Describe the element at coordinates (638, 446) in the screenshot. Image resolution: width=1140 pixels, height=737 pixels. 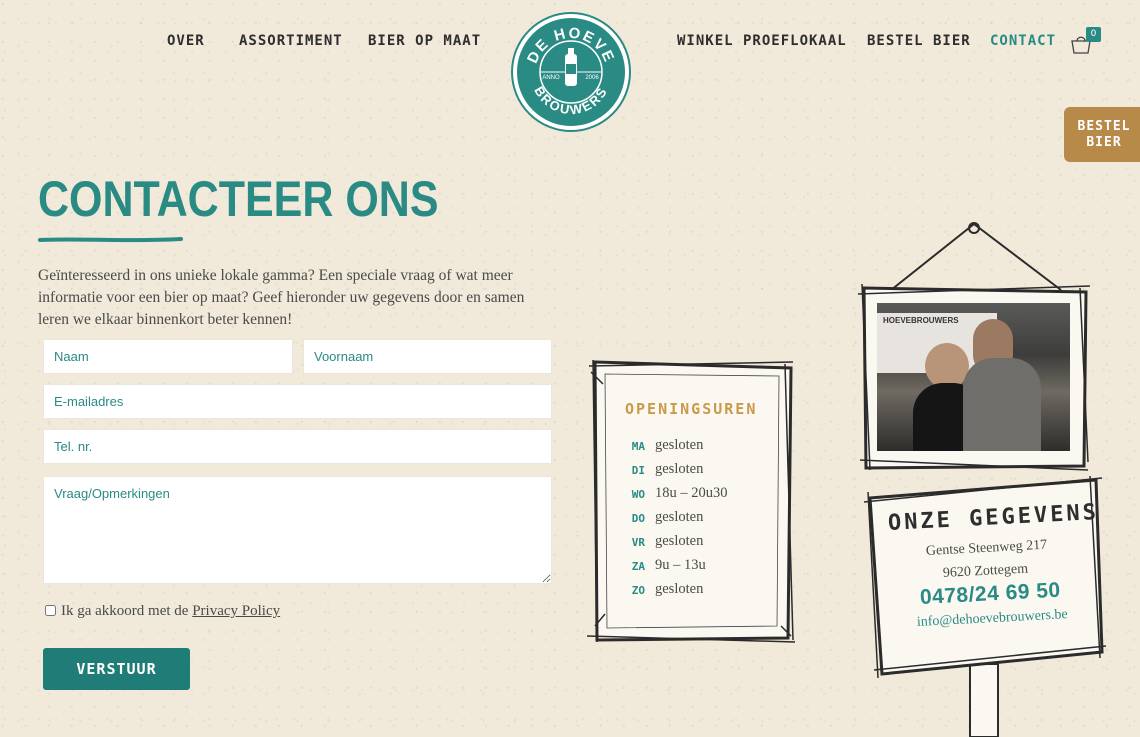
I see `hours-day: MA` at that location.